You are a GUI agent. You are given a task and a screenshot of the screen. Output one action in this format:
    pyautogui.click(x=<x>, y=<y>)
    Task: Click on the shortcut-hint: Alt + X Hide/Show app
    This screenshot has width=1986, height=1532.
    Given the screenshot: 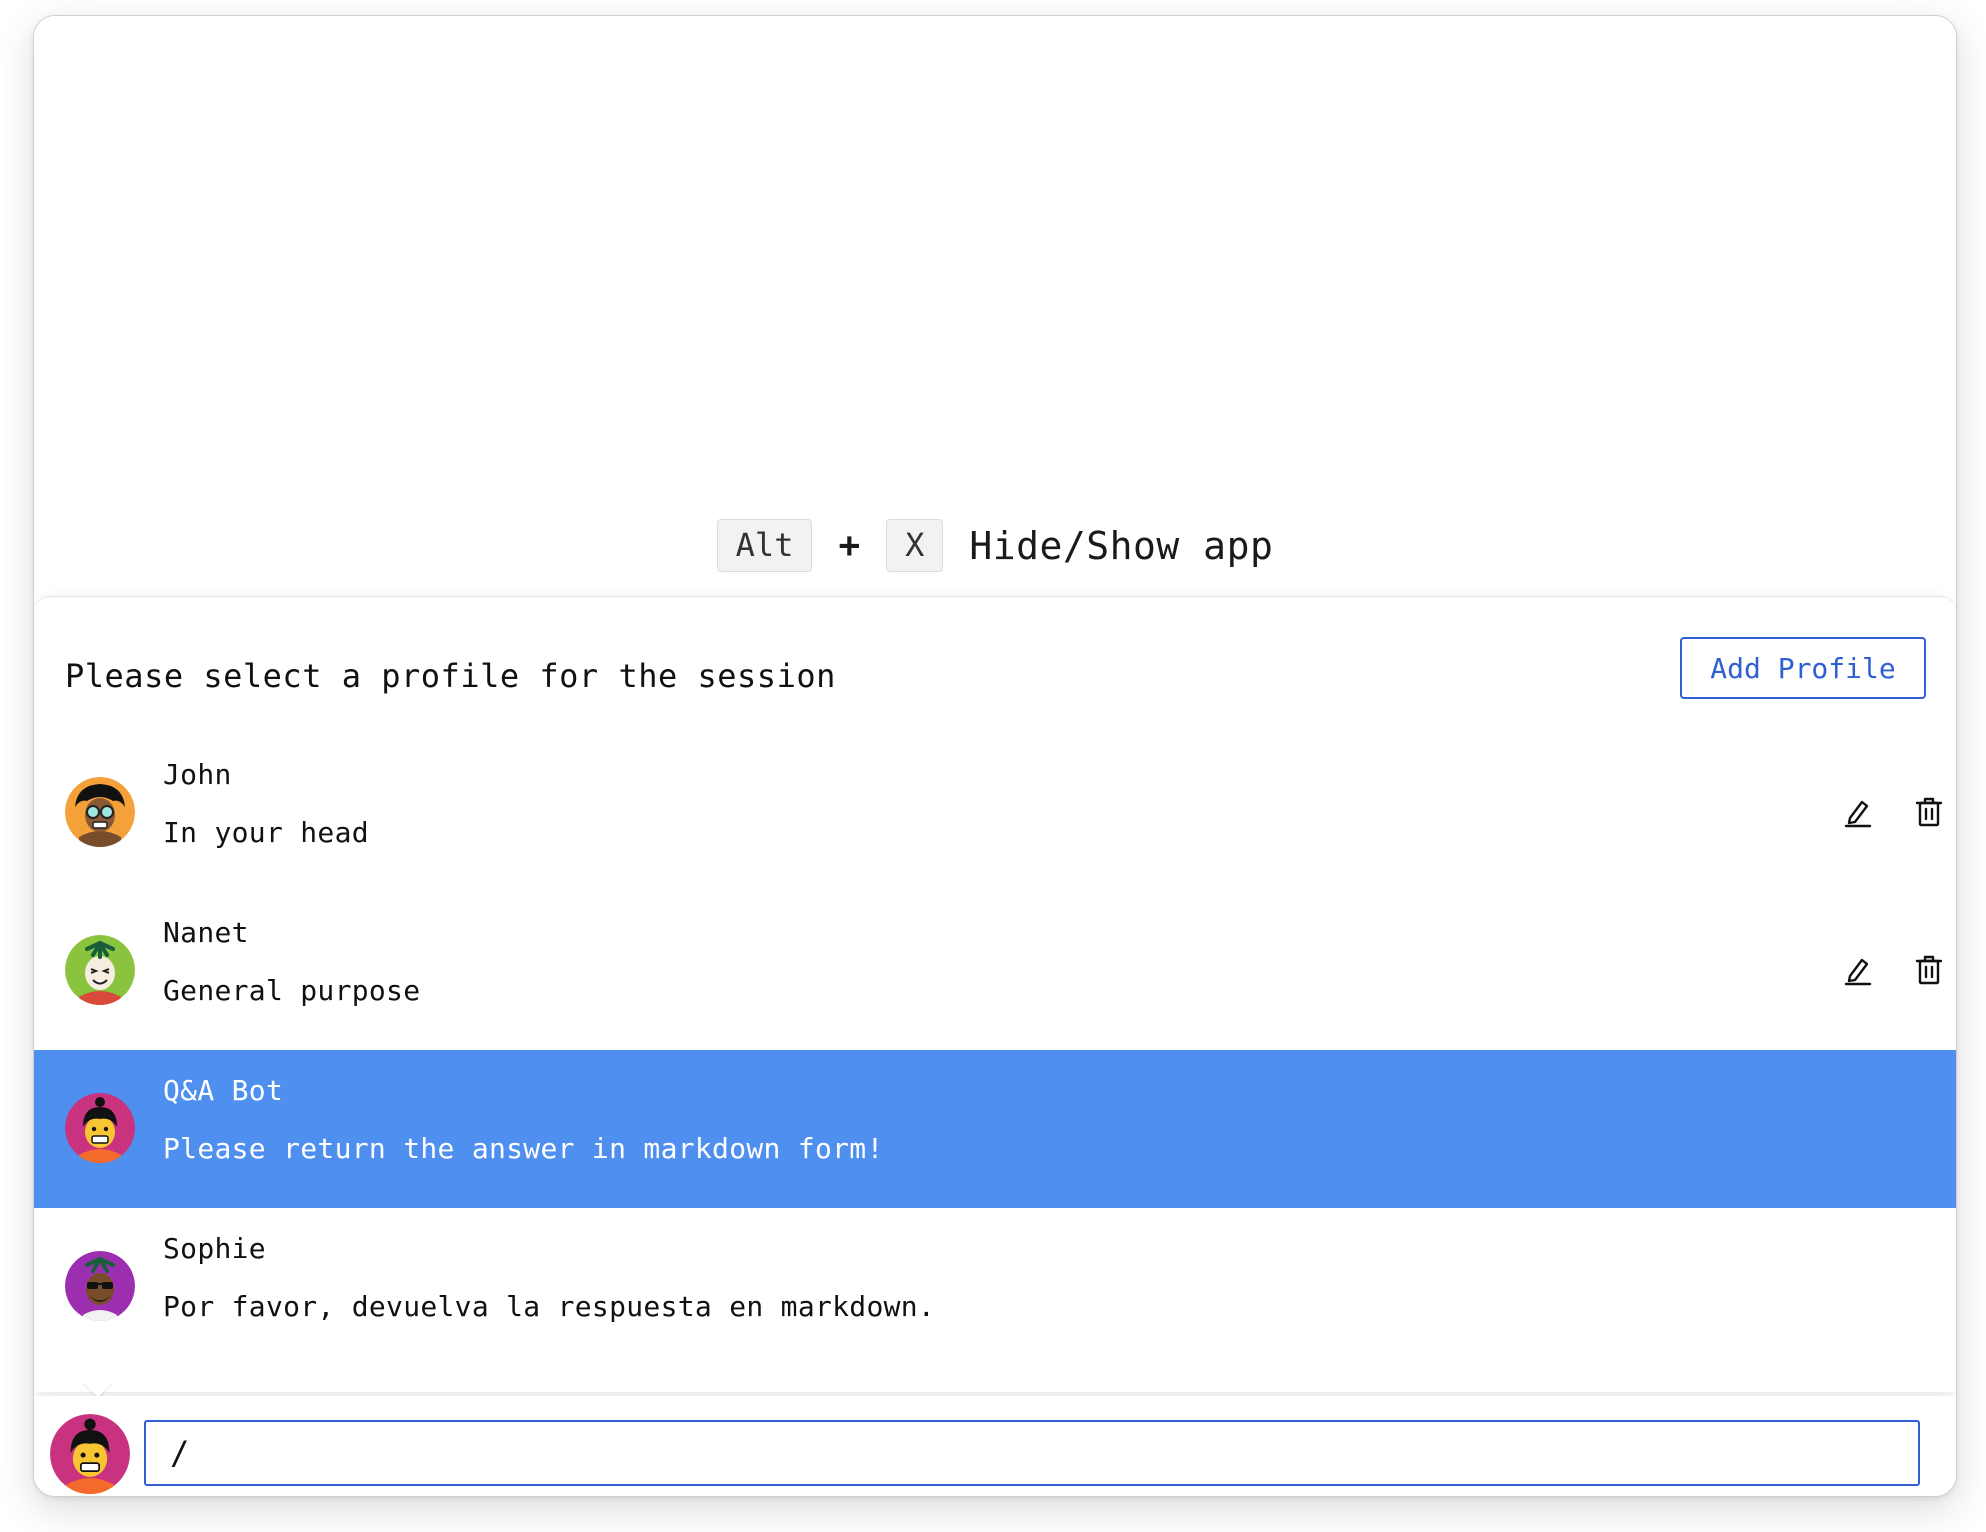 What is the action you would take?
    pyautogui.click(x=995, y=546)
    